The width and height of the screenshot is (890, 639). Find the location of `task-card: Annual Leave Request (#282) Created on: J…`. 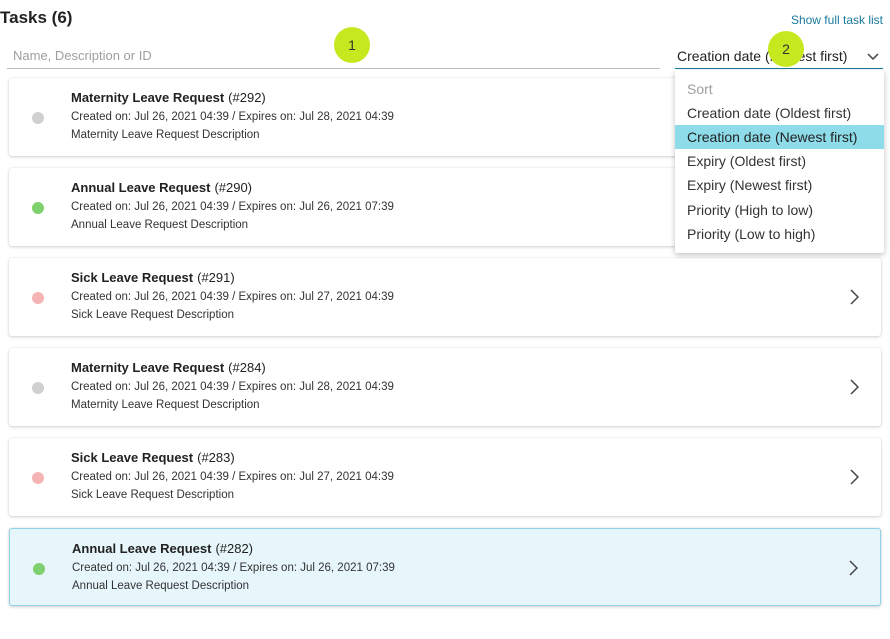

task-card: Annual Leave Request (#282) Created on: J… is located at coordinates (445, 567).